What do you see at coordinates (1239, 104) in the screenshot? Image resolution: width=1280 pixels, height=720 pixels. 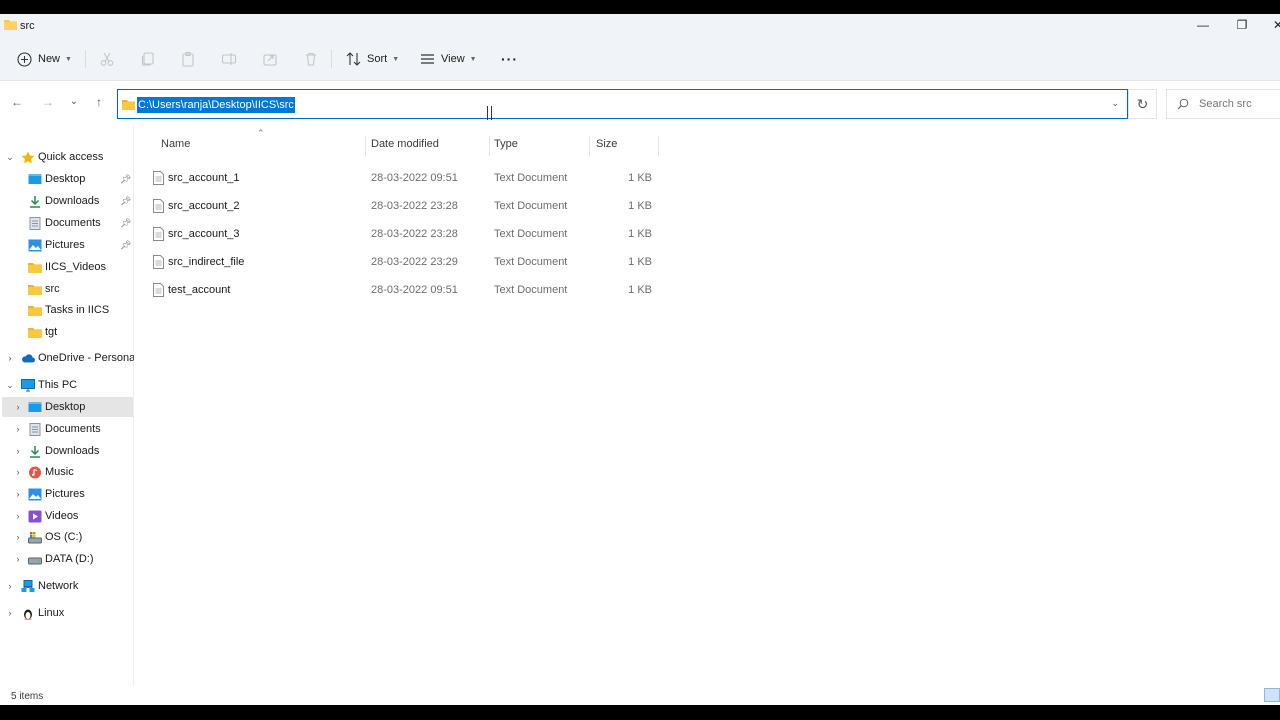 I see `search-input` at bounding box center [1239, 104].